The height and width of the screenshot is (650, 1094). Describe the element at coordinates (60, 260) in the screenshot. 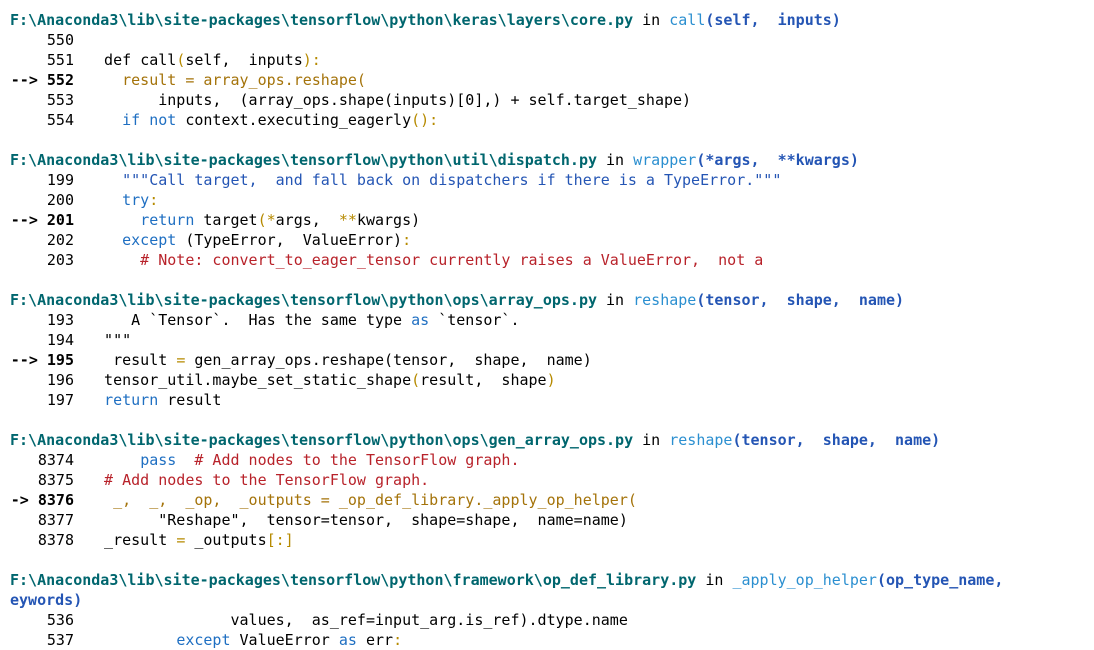

I see `line-number: 203` at that location.